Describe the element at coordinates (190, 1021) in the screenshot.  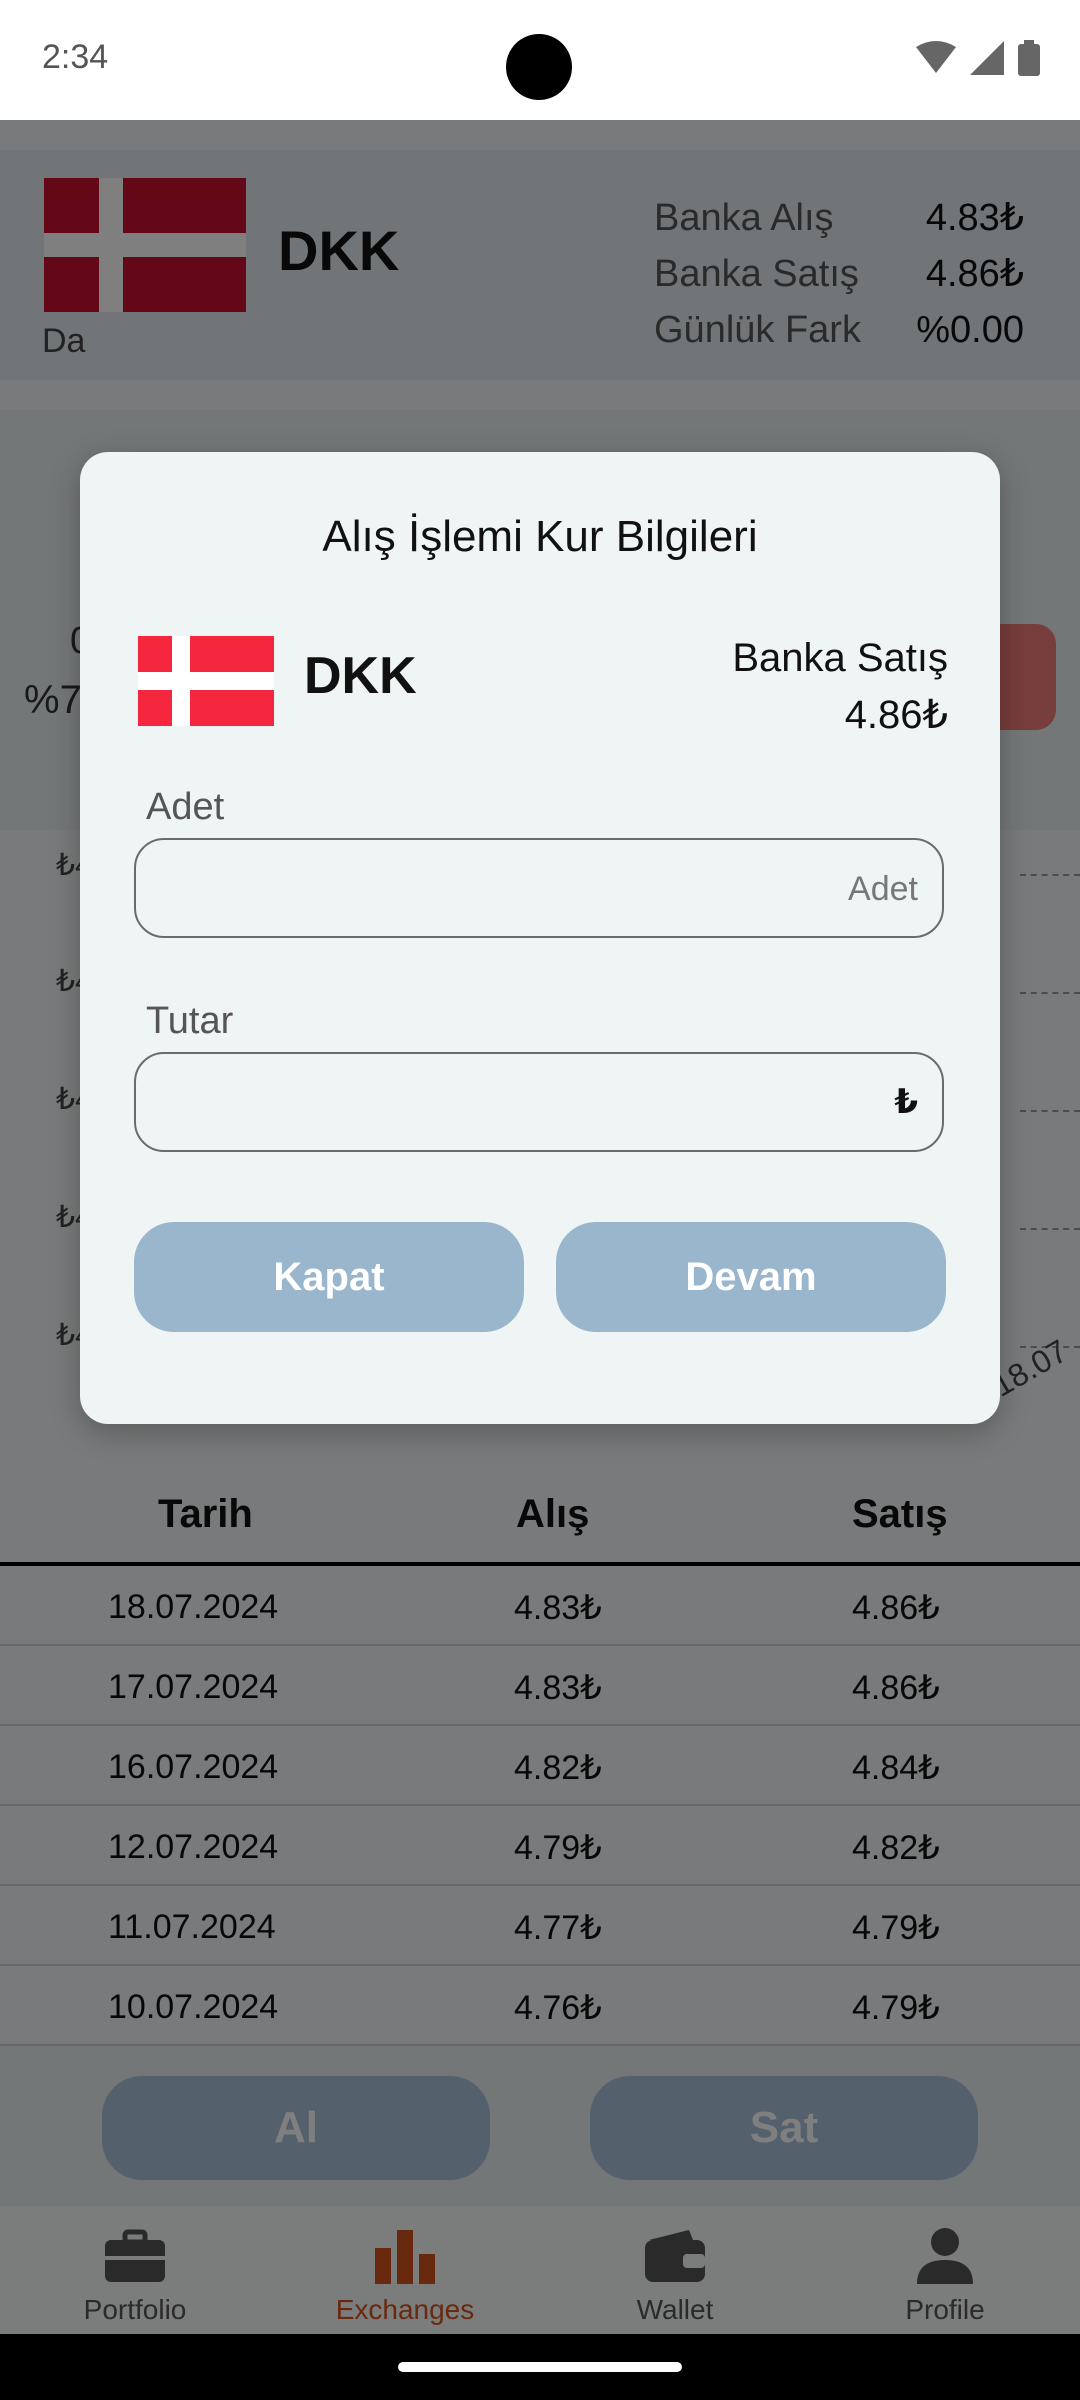
I see `amount-label: Tutar` at that location.